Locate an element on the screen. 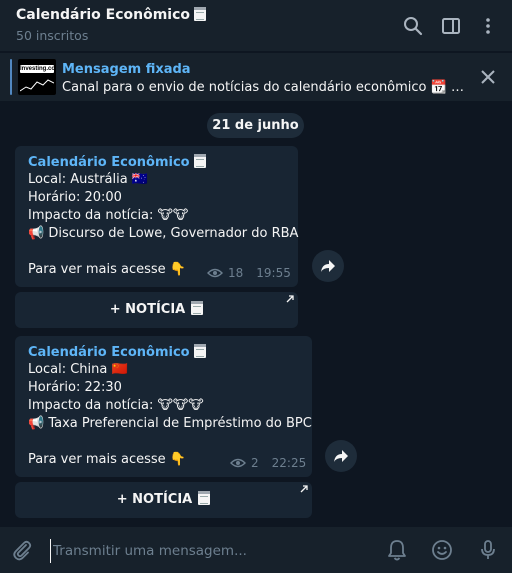  chart-thumb-icon is located at coordinates (37, 85).